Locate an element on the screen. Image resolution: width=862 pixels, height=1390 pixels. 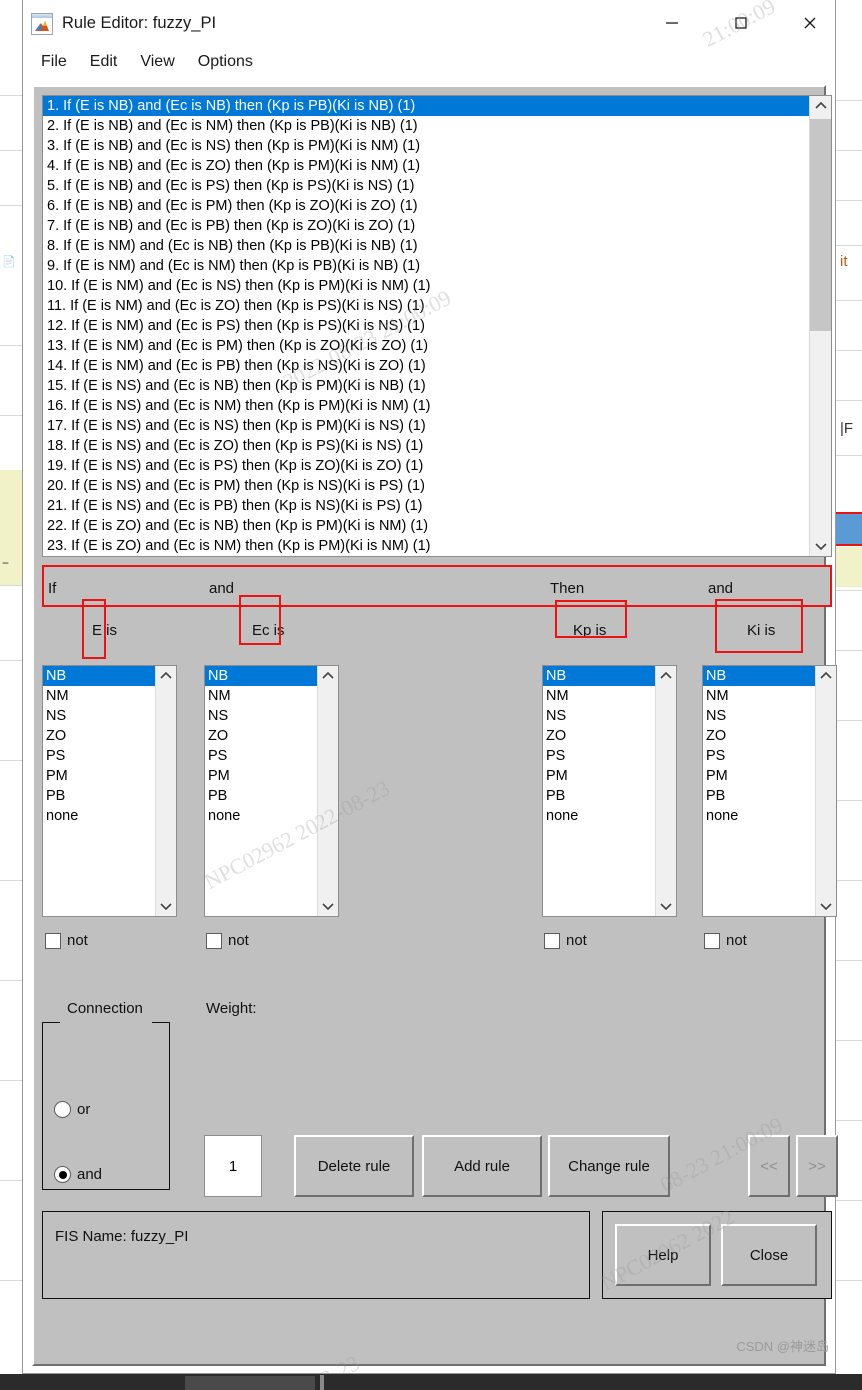
taskbar-item is located at coordinates (250, 1383).